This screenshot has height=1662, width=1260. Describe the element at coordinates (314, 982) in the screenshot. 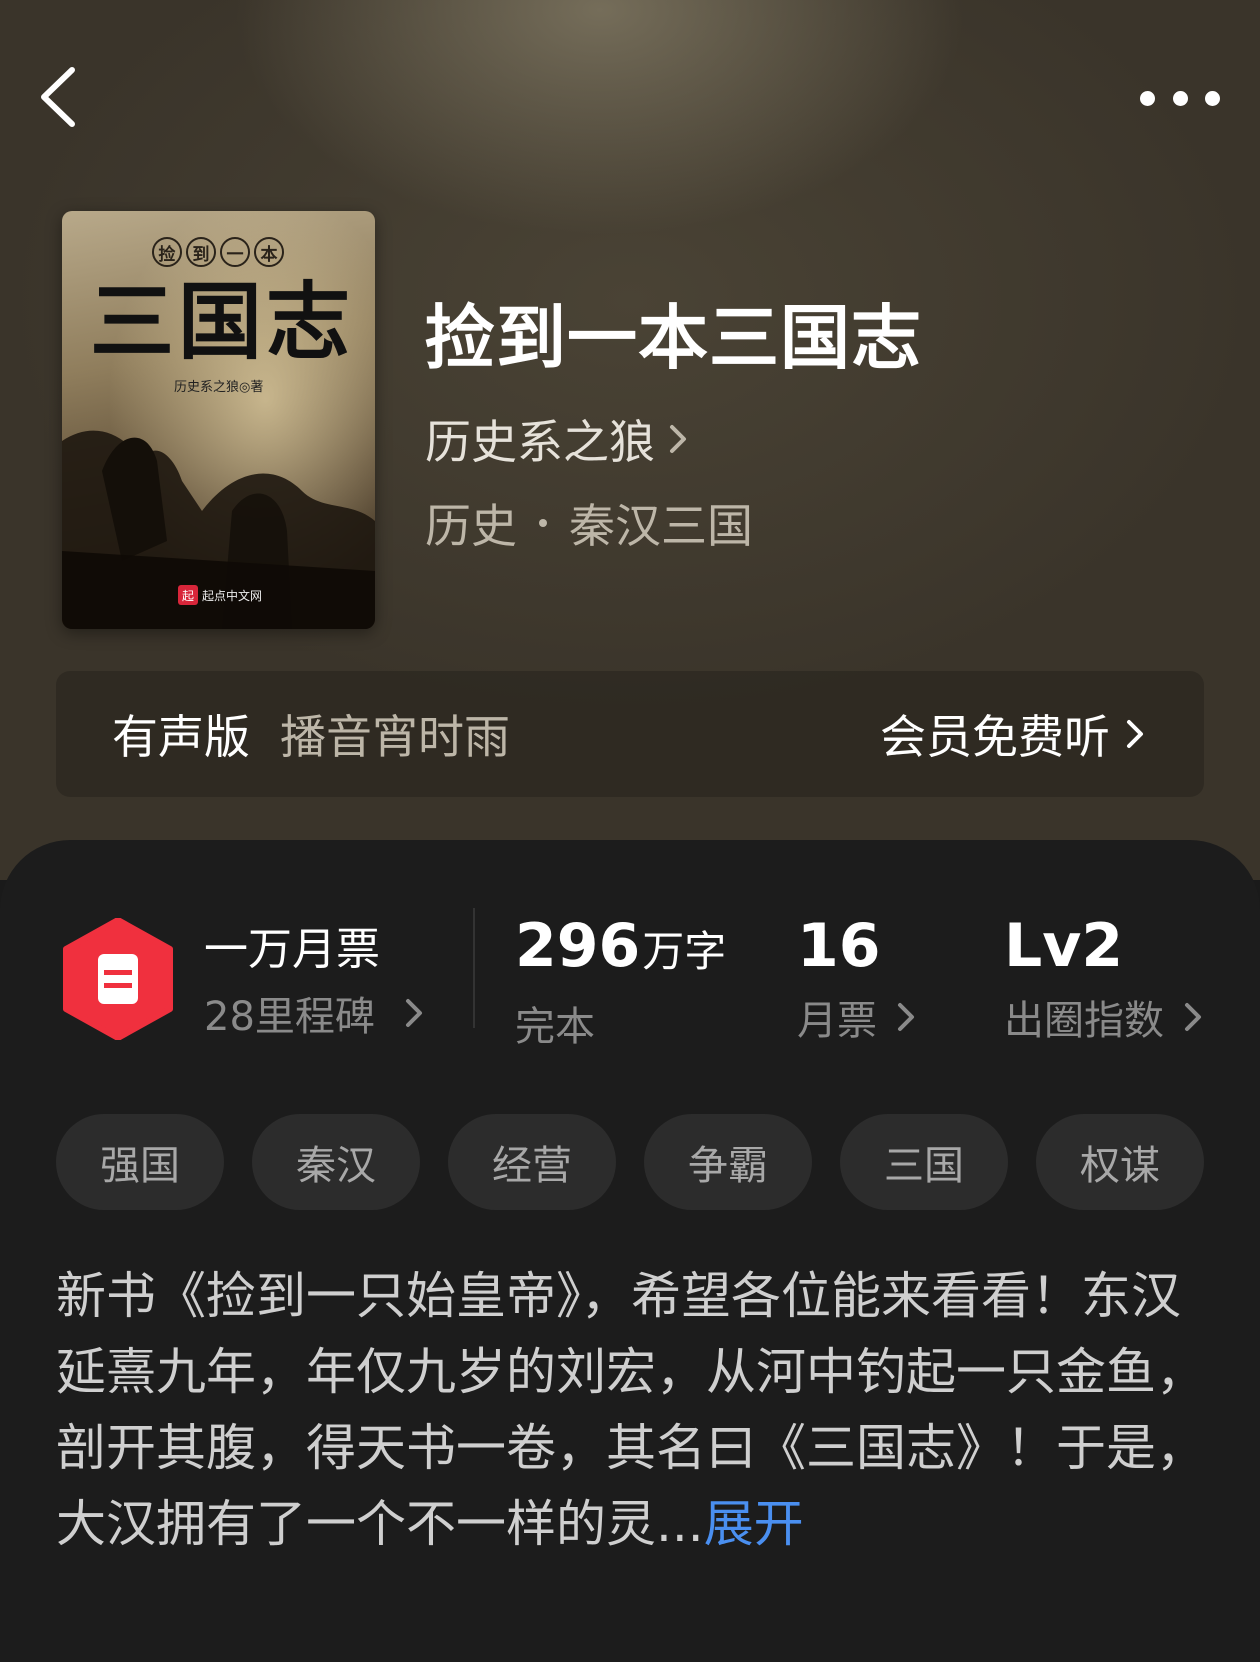

I see `monthly-ticket-milestone: 一万月票 28里程碑` at that location.